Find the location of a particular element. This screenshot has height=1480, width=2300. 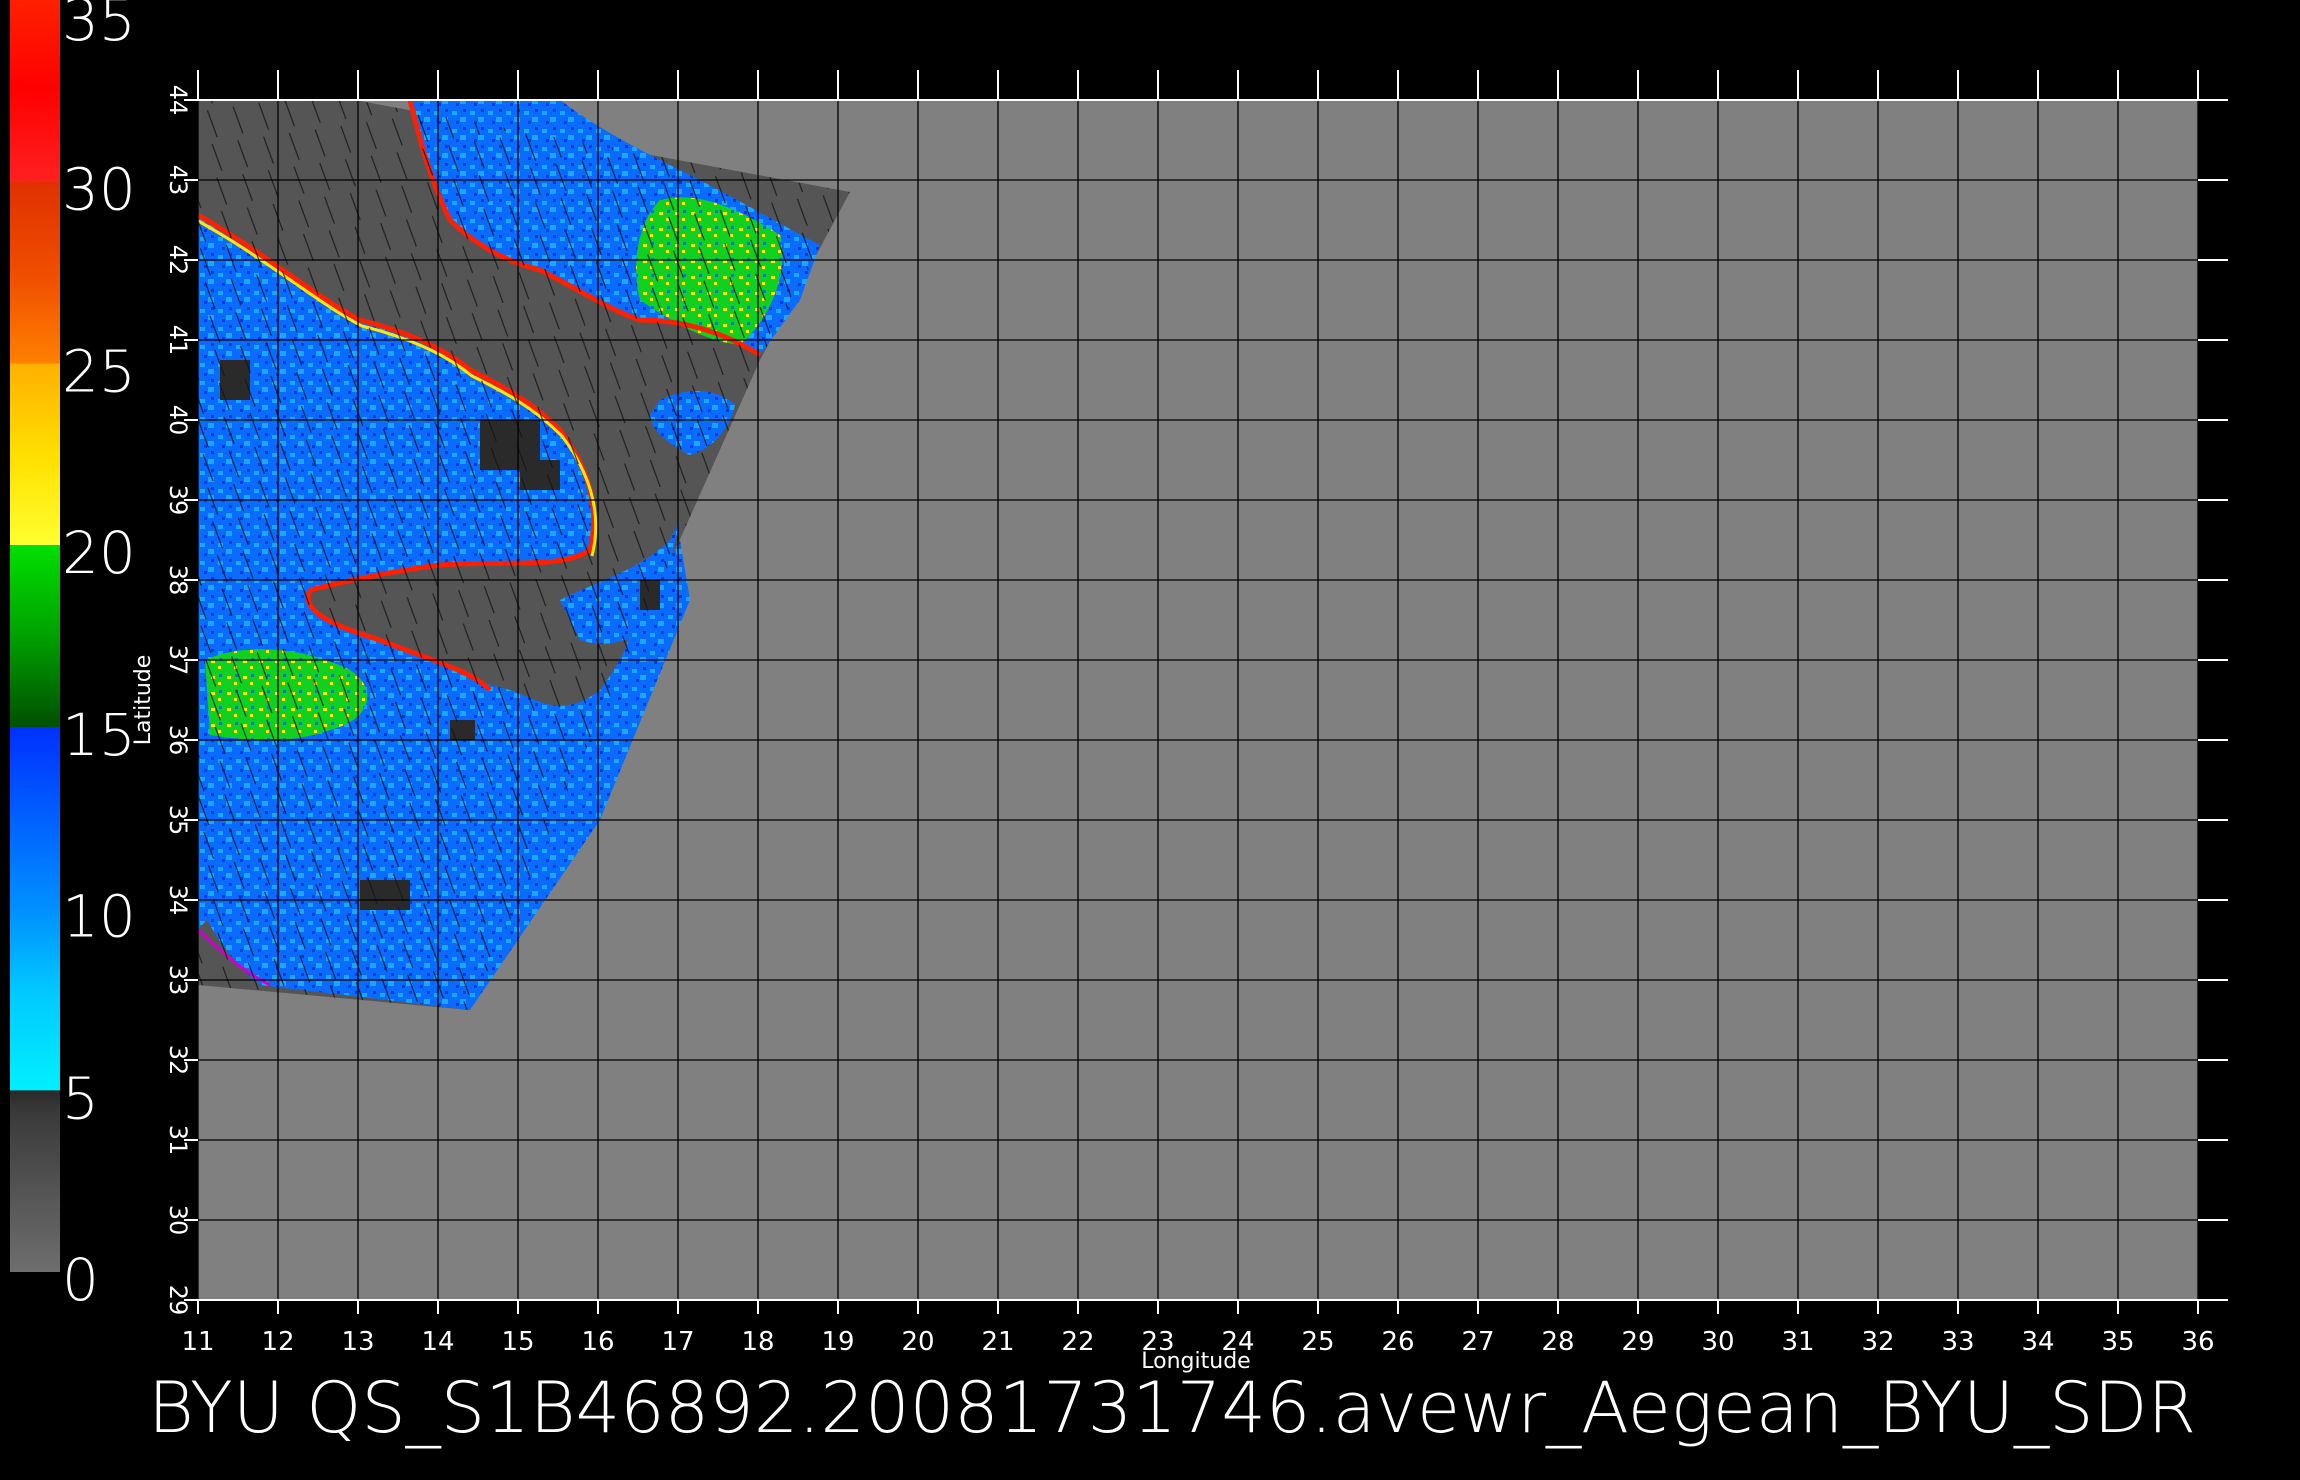

lon-tick-label: 29 is located at coordinates (1637, 1342).